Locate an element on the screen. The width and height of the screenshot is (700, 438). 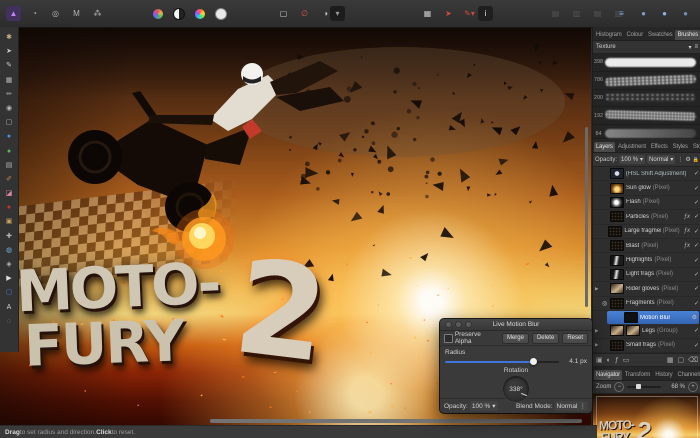
zoom-slider is located at coordinates (644, 387).